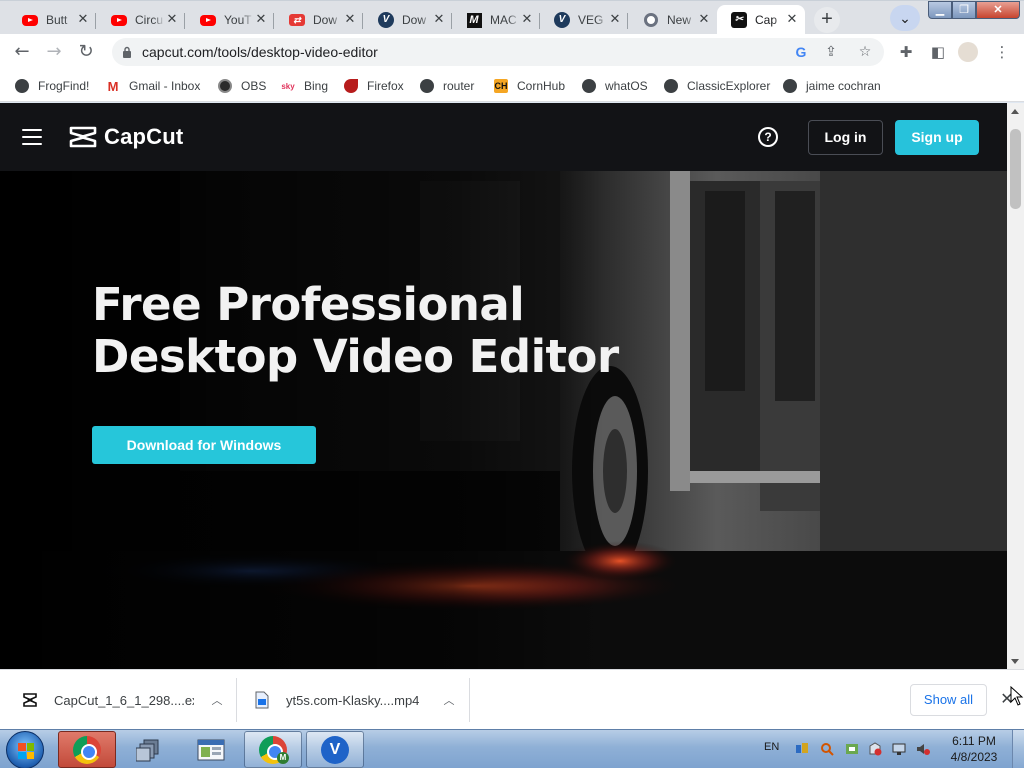 This screenshot has width=1024, height=768. I want to click on extensions-puzzle-icon: ✚, so click(906, 52).